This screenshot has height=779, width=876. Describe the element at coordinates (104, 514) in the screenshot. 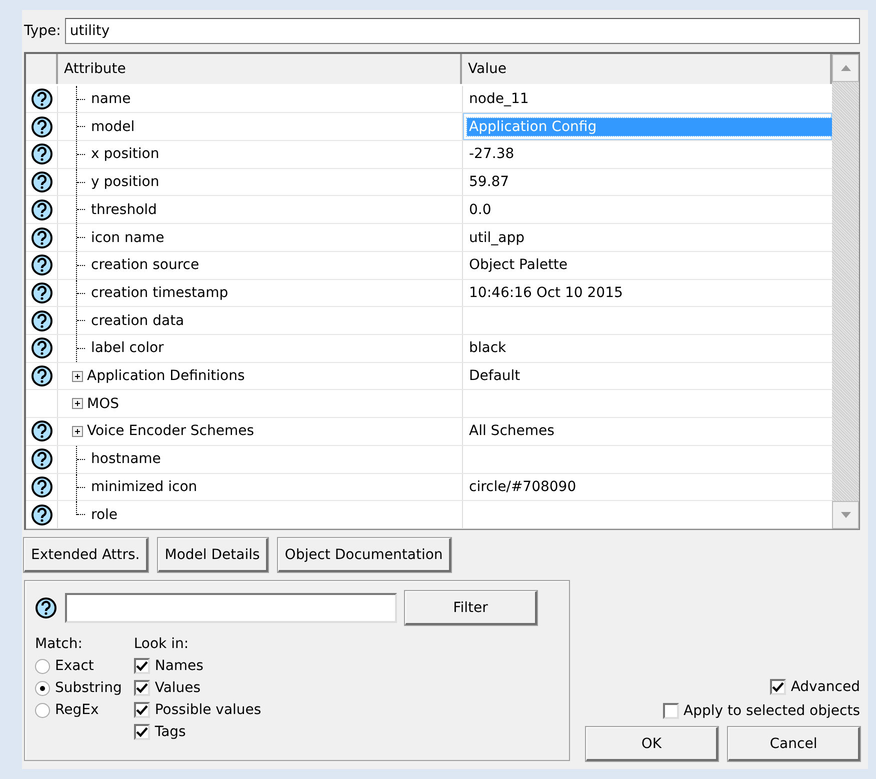

I see `attribute-name: role` at that location.